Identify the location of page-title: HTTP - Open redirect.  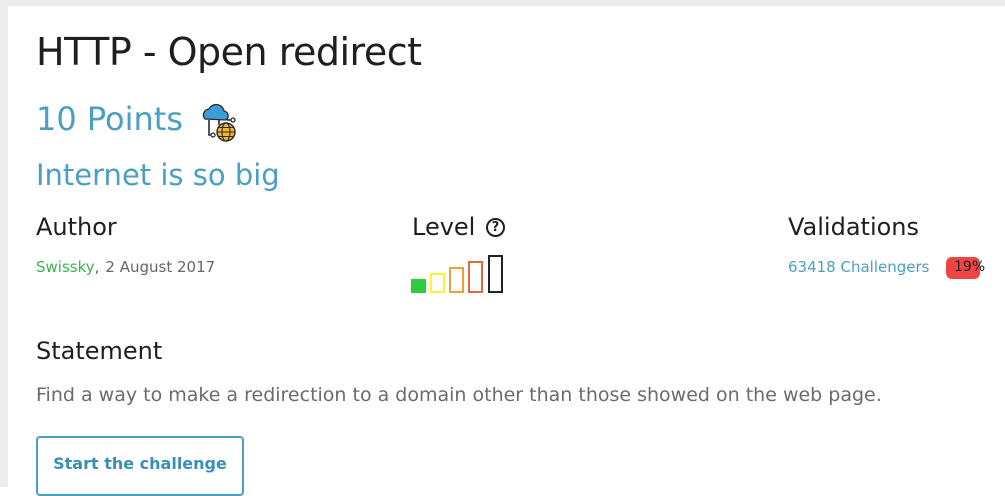
(229, 52).